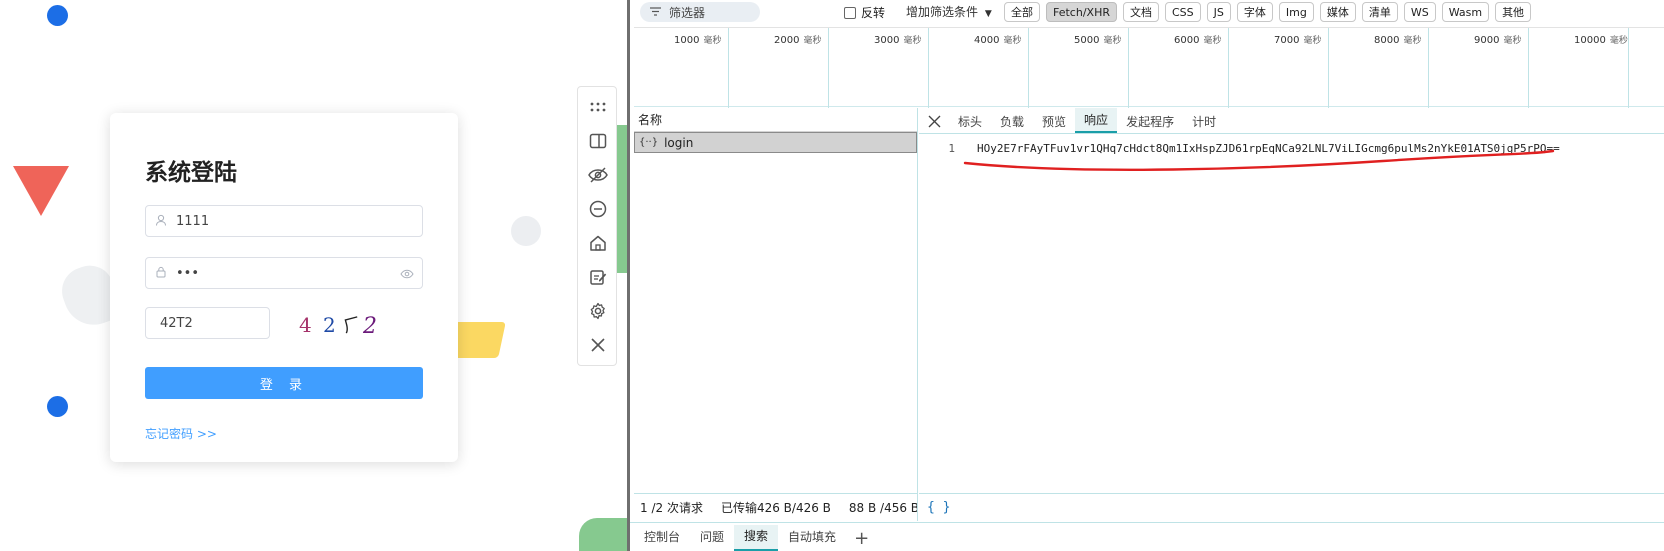 The width and height of the screenshot is (1664, 551). Describe the element at coordinates (284, 273) in the screenshot. I see `password-input: •••` at that location.